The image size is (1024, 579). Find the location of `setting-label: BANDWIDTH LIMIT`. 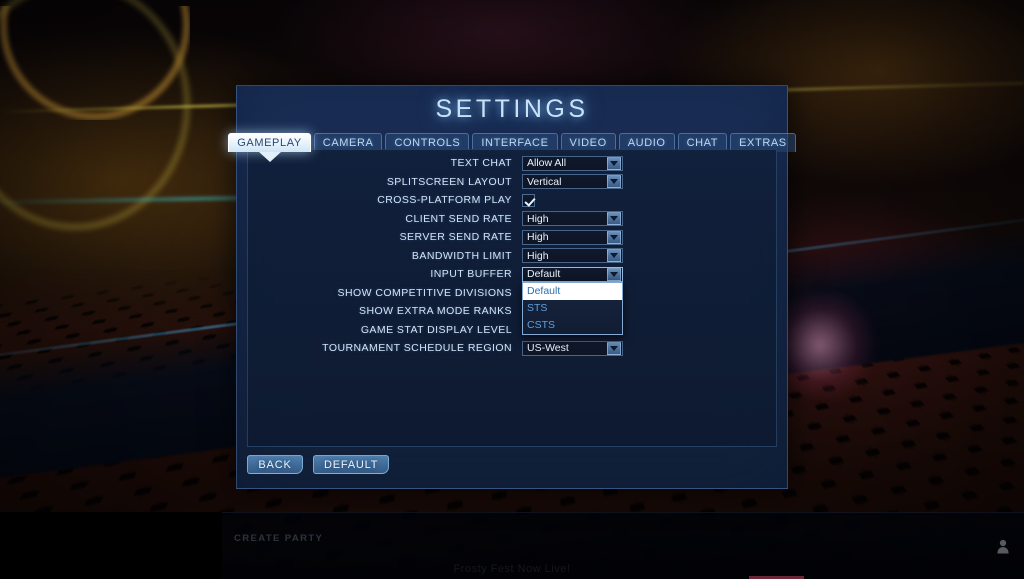

setting-label: BANDWIDTH LIMIT is located at coordinates (461, 255).